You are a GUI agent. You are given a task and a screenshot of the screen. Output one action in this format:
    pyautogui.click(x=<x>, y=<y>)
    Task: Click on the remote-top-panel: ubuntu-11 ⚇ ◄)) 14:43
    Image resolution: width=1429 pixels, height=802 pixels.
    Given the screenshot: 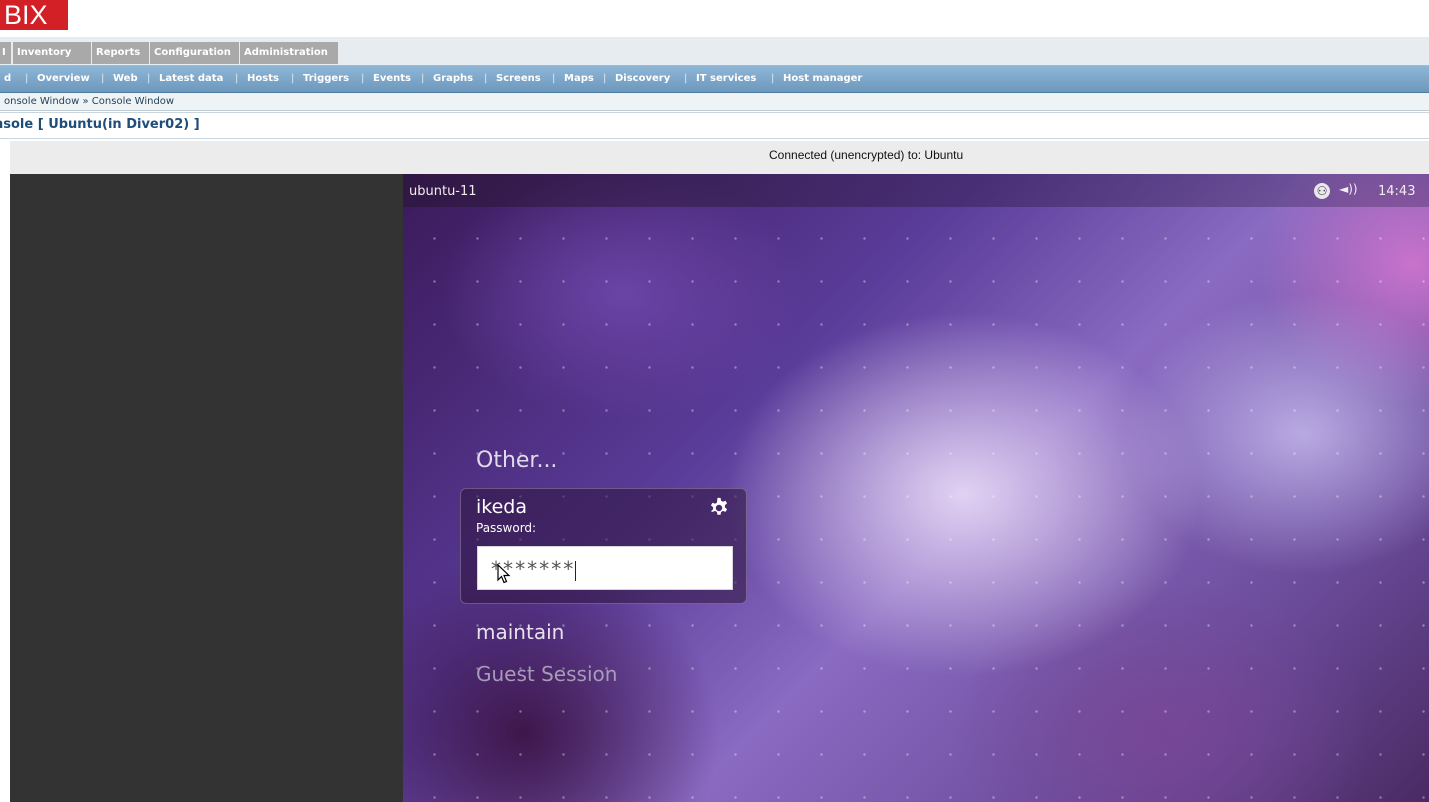 What is the action you would take?
    pyautogui.click(x=916, y=190)
    